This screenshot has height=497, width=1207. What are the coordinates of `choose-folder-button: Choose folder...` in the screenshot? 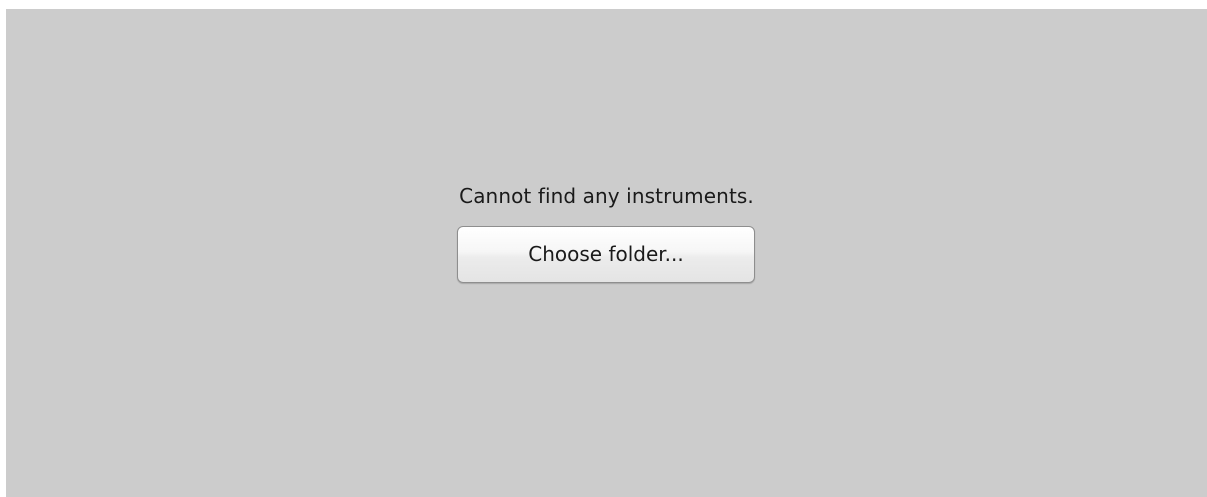 It's located at (606, 254).